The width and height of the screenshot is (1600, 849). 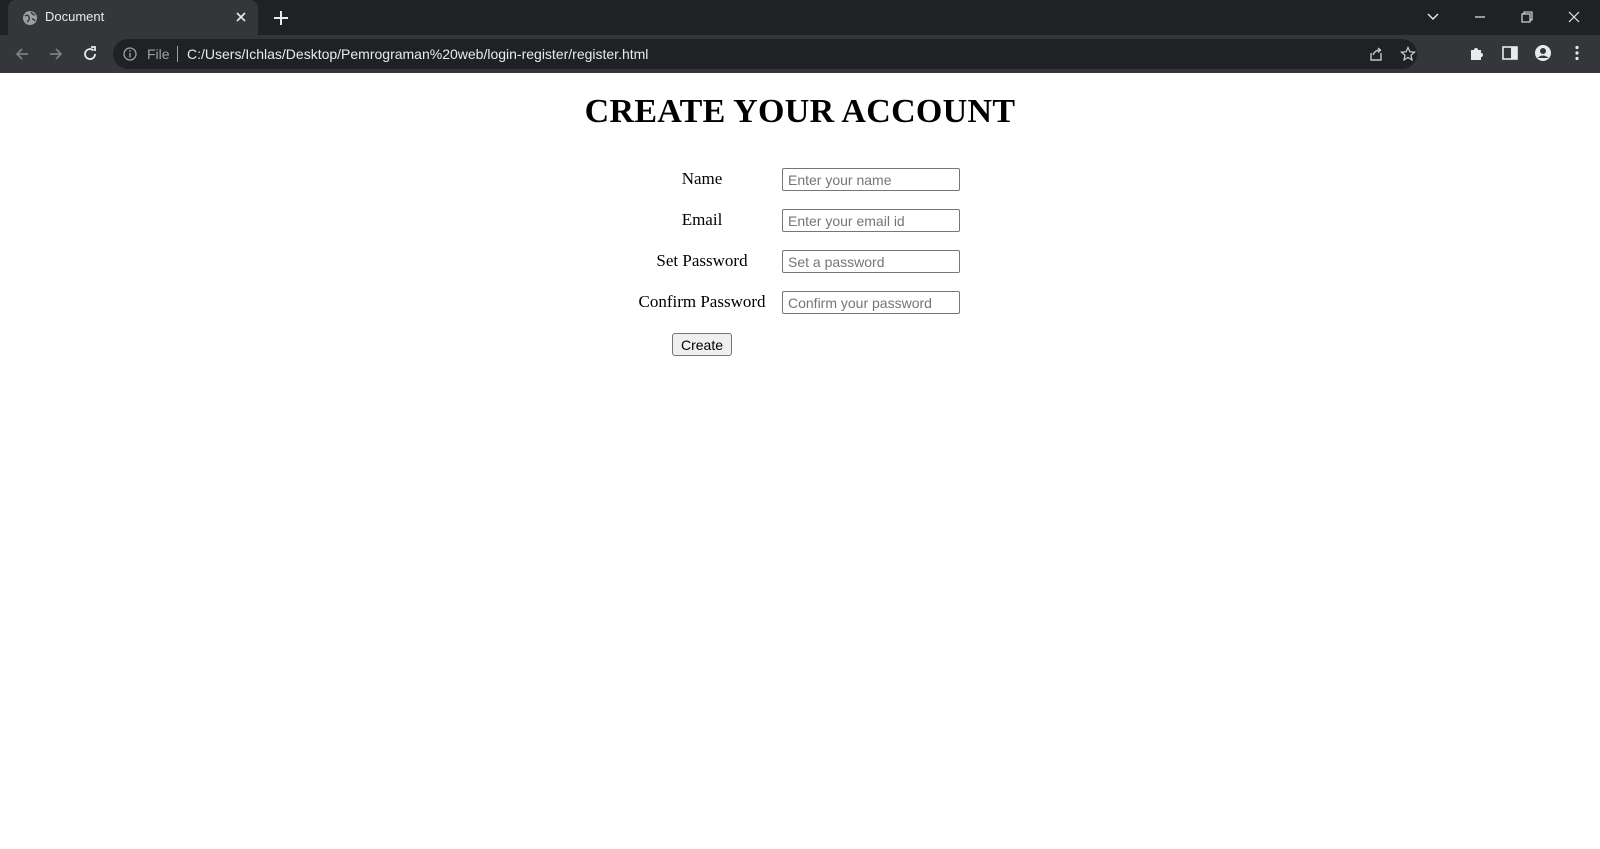 I want to click on forward-button, so click(x=56, y=54).